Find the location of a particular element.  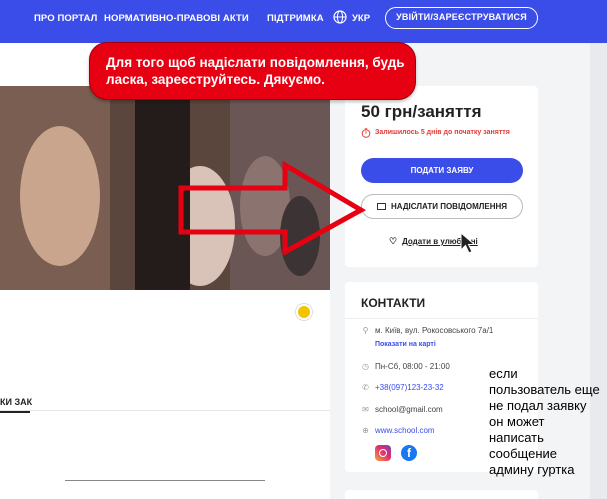

timer-icon is located at coordinates (366, 133).